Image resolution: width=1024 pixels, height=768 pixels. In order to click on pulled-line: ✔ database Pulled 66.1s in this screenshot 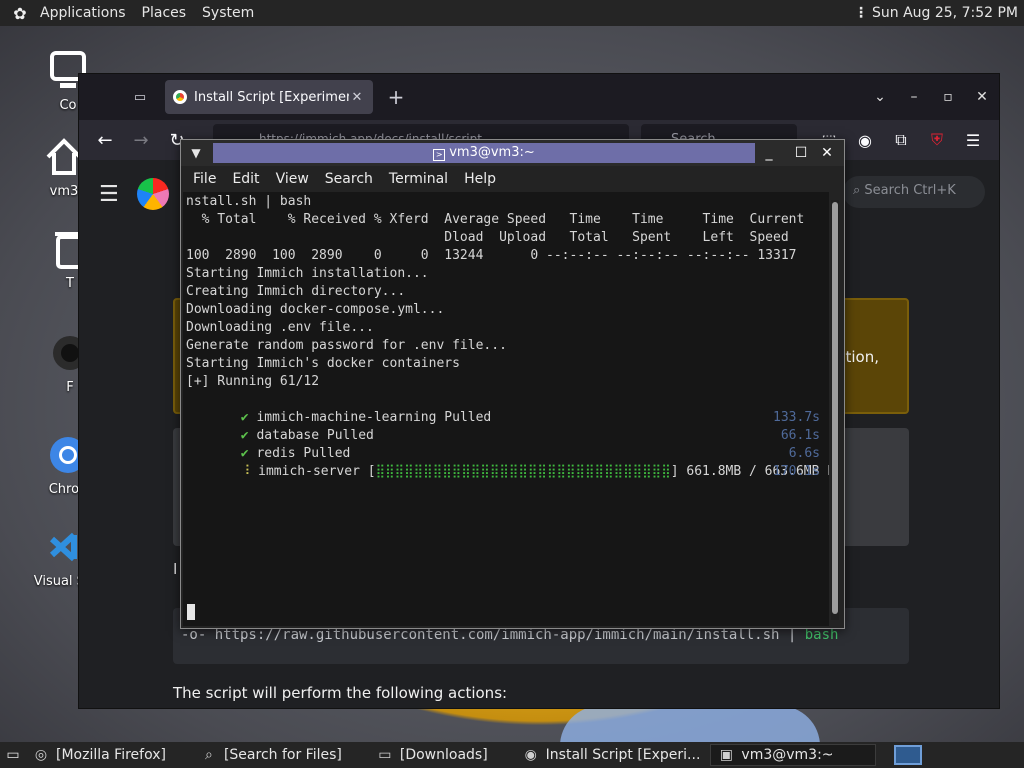, I will do `click(530, 435)`.